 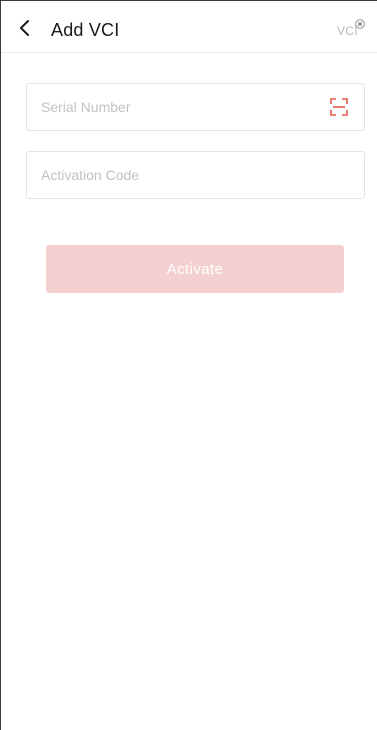 I want to click on serial-number-field, so click(x=195, y=107).